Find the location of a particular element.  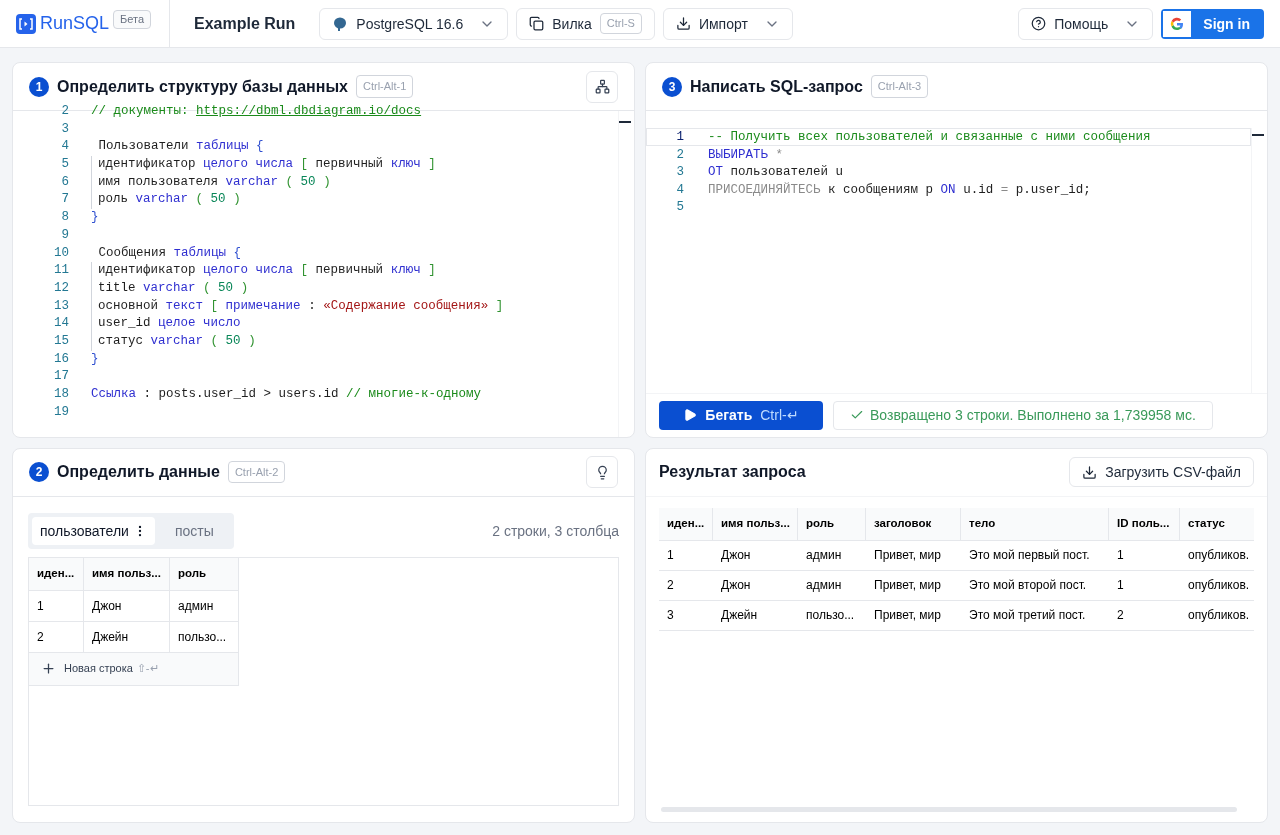

plus-icon is located at coordinates (48, 668).